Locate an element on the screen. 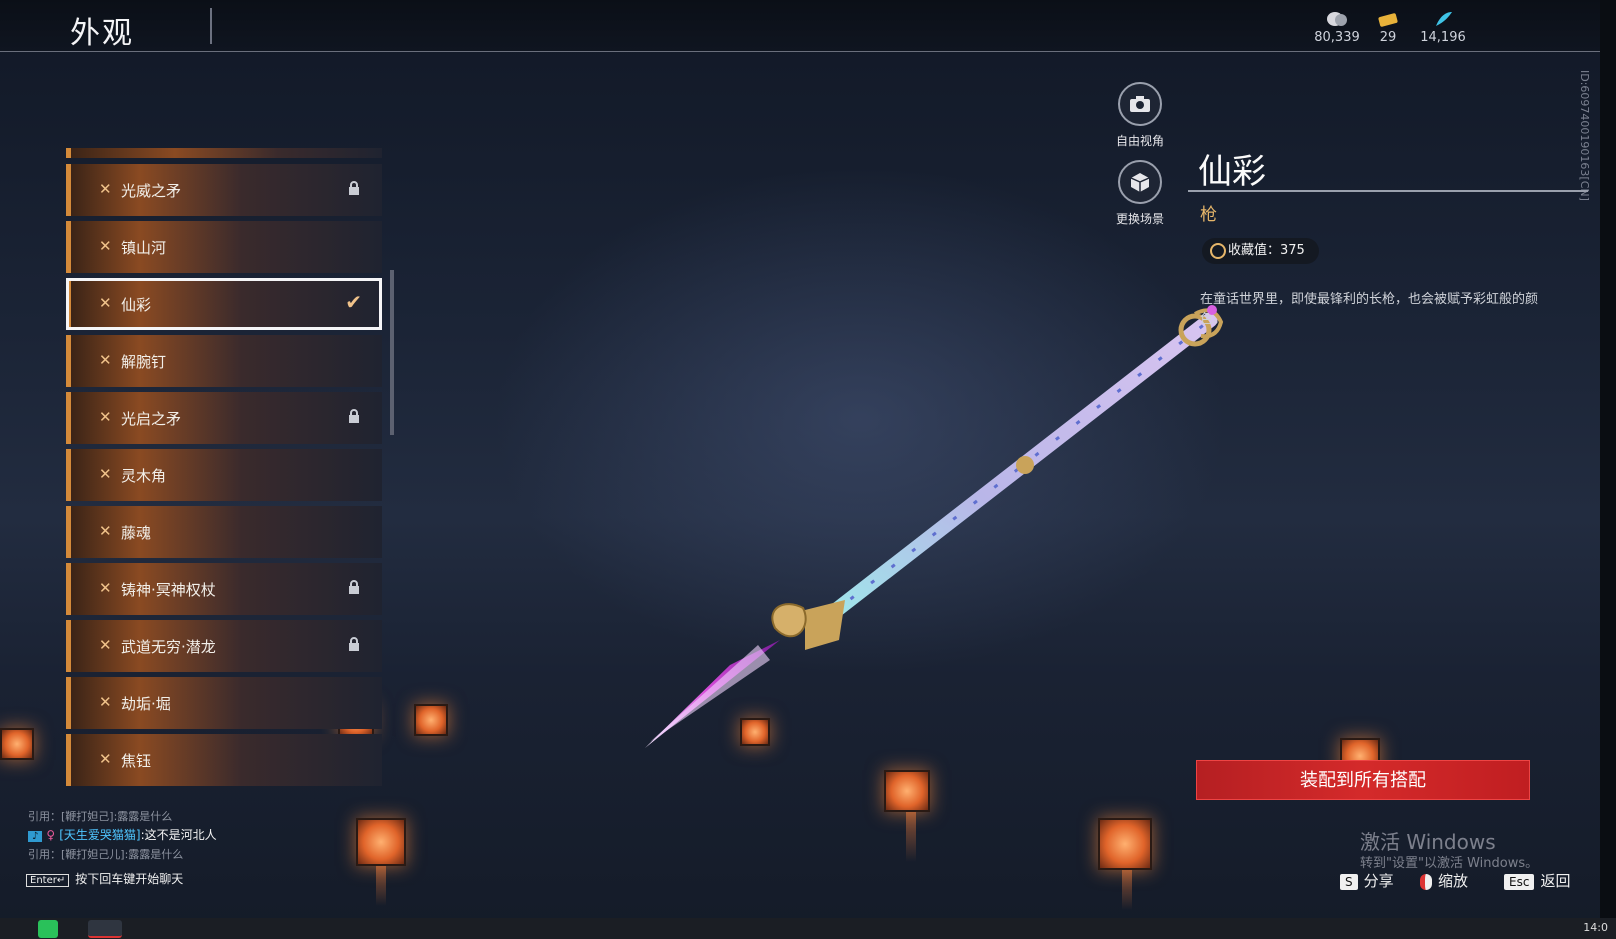  list-item: ✕ 藤魂 is located at coordinates (224, 532).